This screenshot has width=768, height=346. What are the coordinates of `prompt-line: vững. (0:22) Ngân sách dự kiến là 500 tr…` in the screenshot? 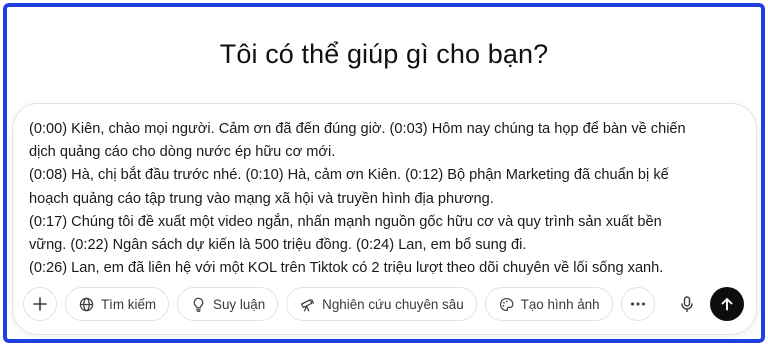 It's located at (278, 245).